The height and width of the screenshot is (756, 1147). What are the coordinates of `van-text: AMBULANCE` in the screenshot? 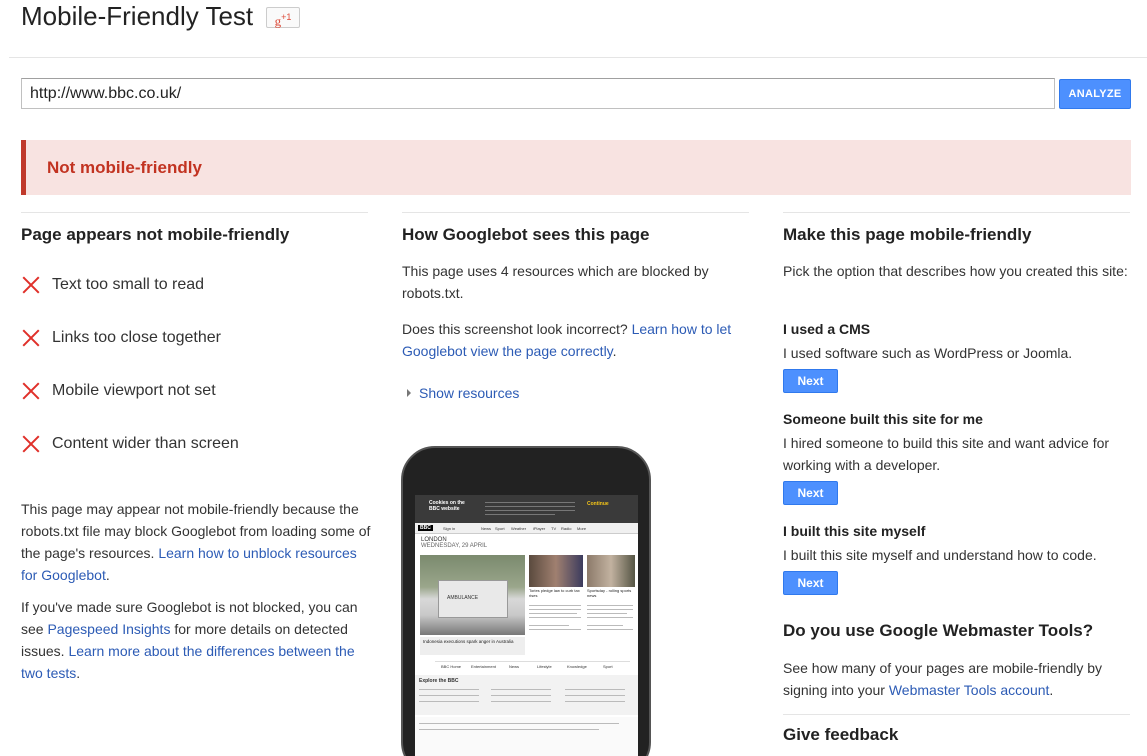 It's located at (463, 598).